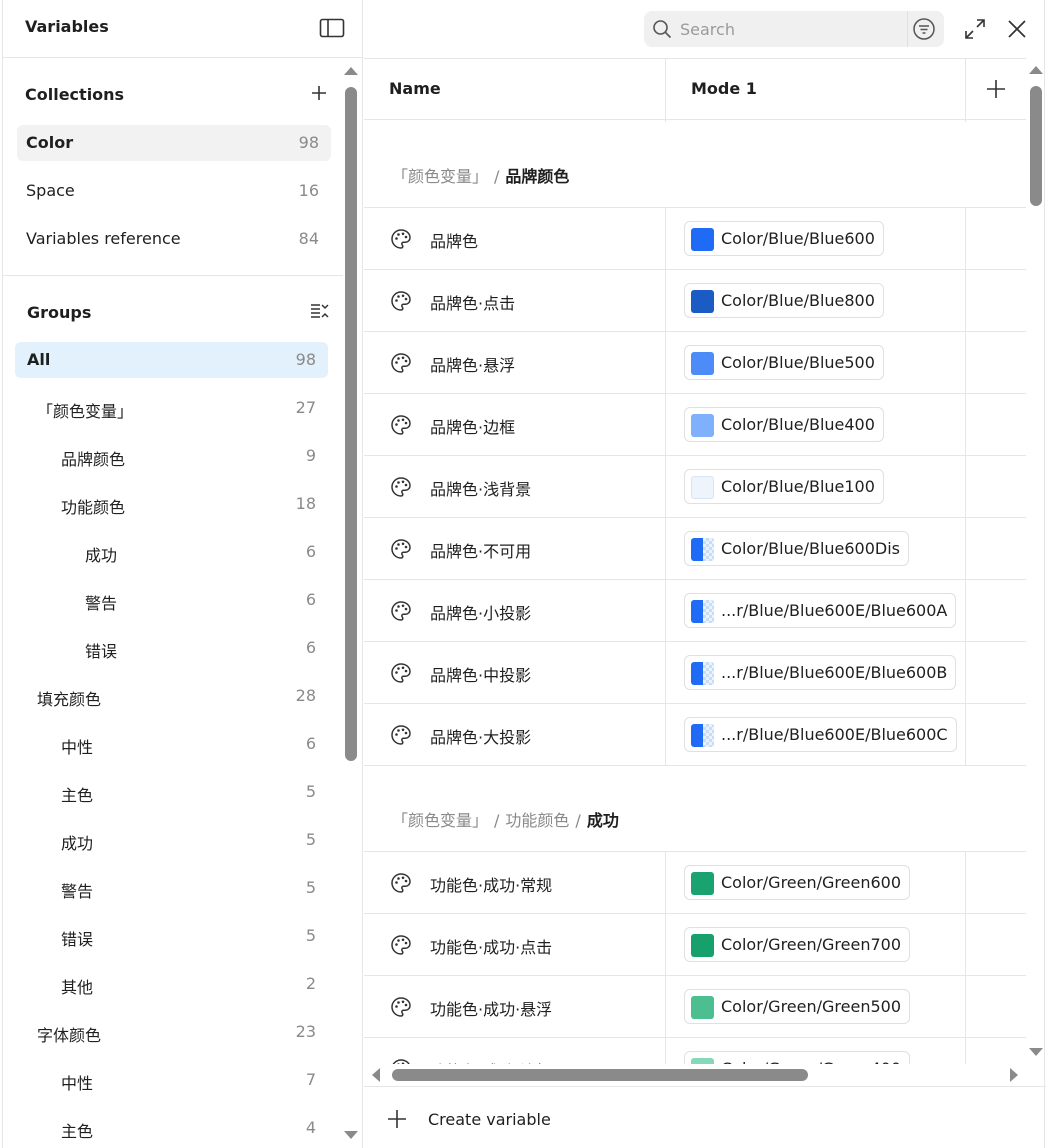 This screenshot has width=1050, height=1148. I want to click on variable-name: 品牌色·悬浮, so click(472, 364).